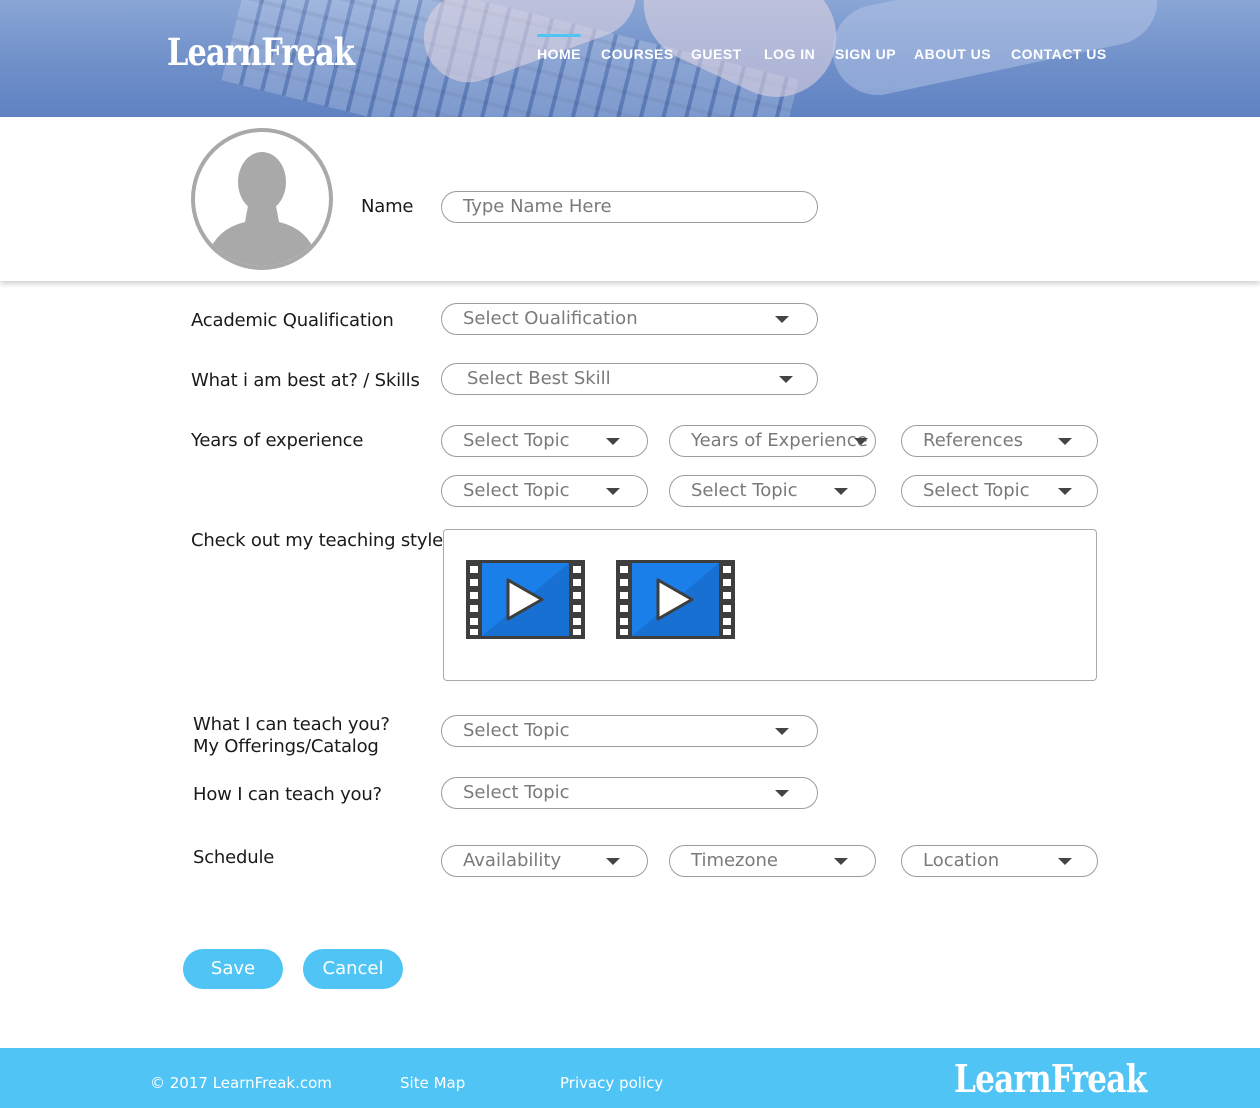  What do you see at coordinates (305, 380) in the screenshot?
I see `skills-label: What i am best at? / Skills` at bounding box center [305, 380].